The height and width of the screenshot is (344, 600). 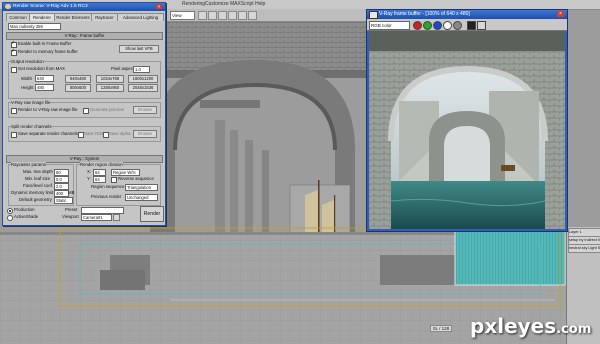 I want to click on activeshade-radio, so click(x=10, y=218).